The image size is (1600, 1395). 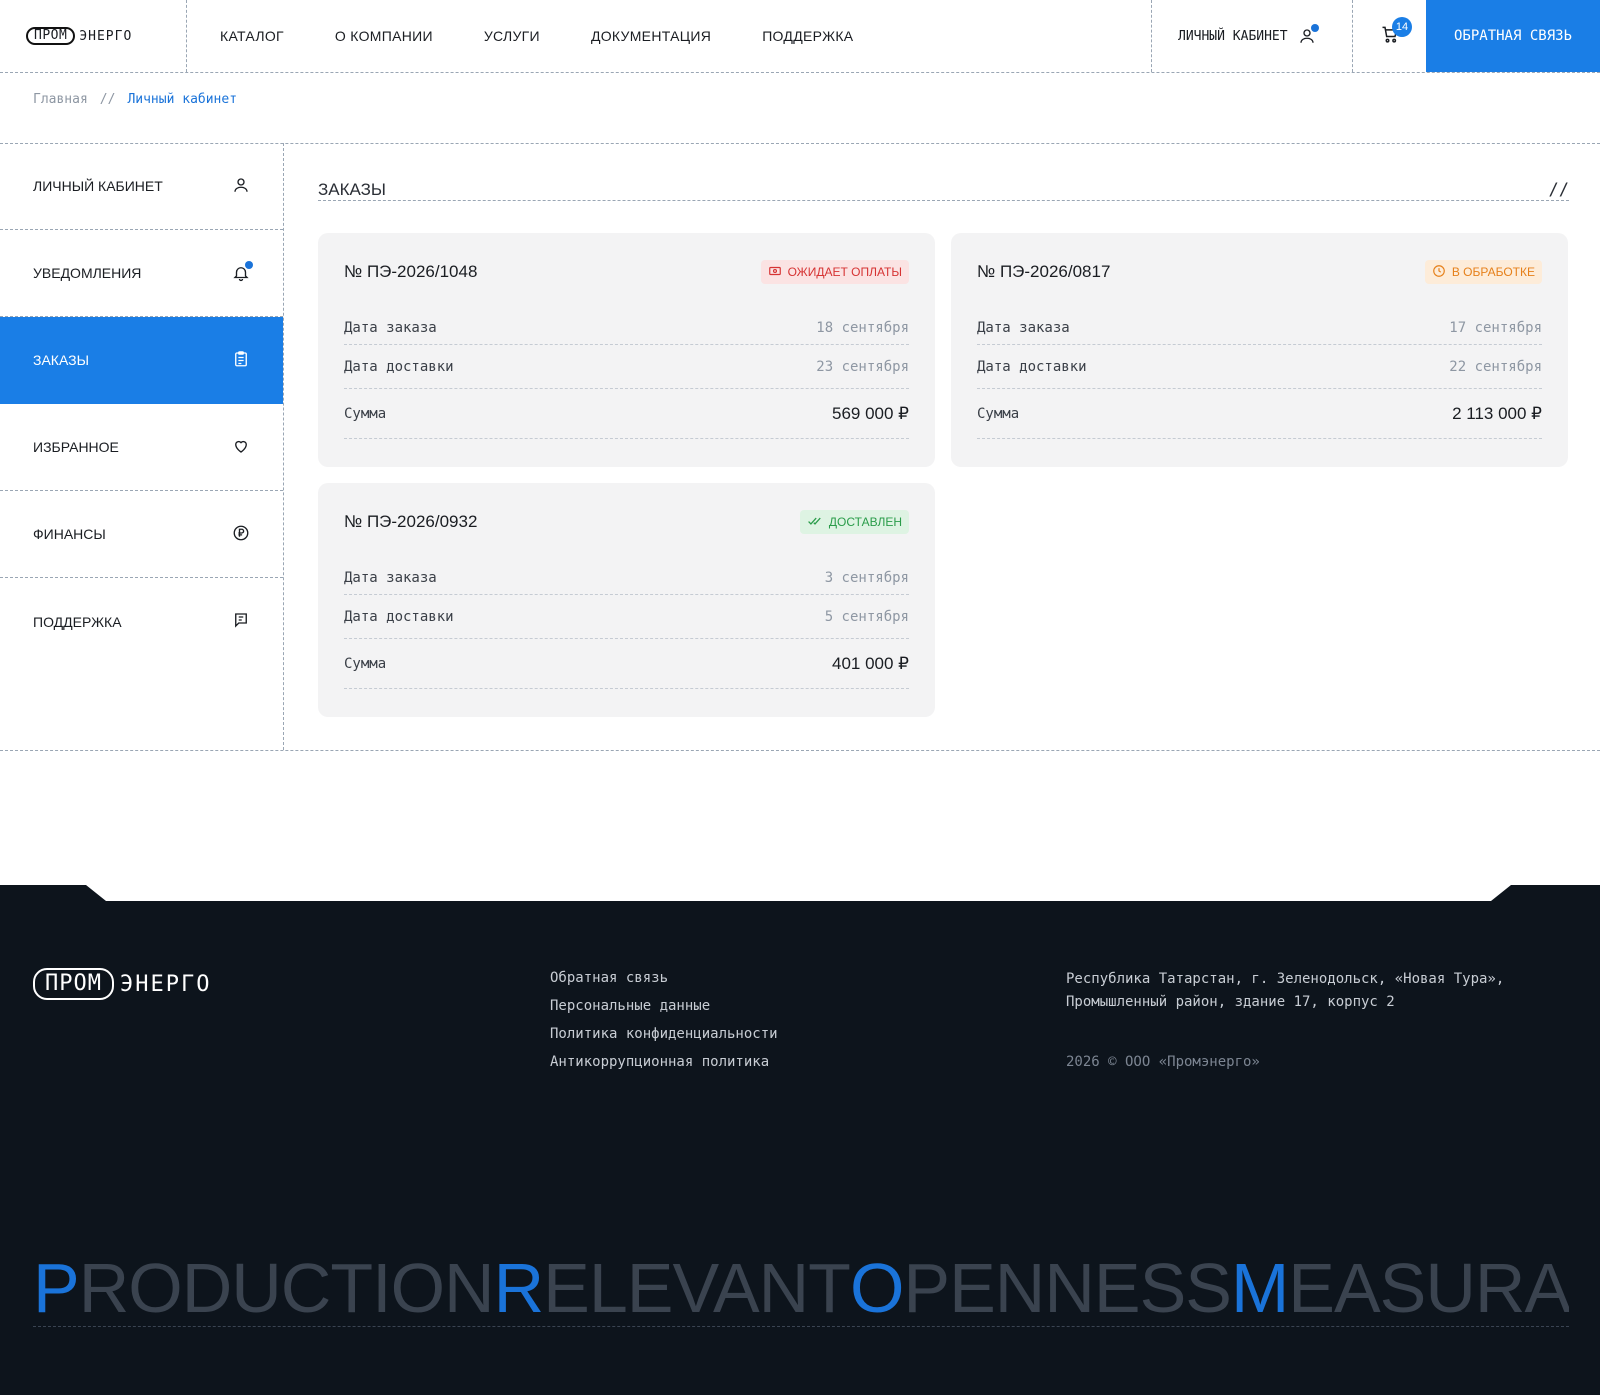 What do you see at coordinates (242, 271) in the screenshot?
I see `bell-icon` at bounding box center [242, 271].